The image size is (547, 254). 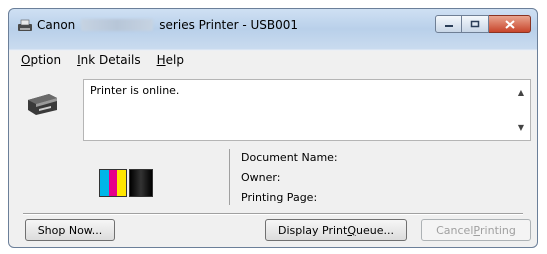 I want to click on minimize-button, so click(x=448, y=24).